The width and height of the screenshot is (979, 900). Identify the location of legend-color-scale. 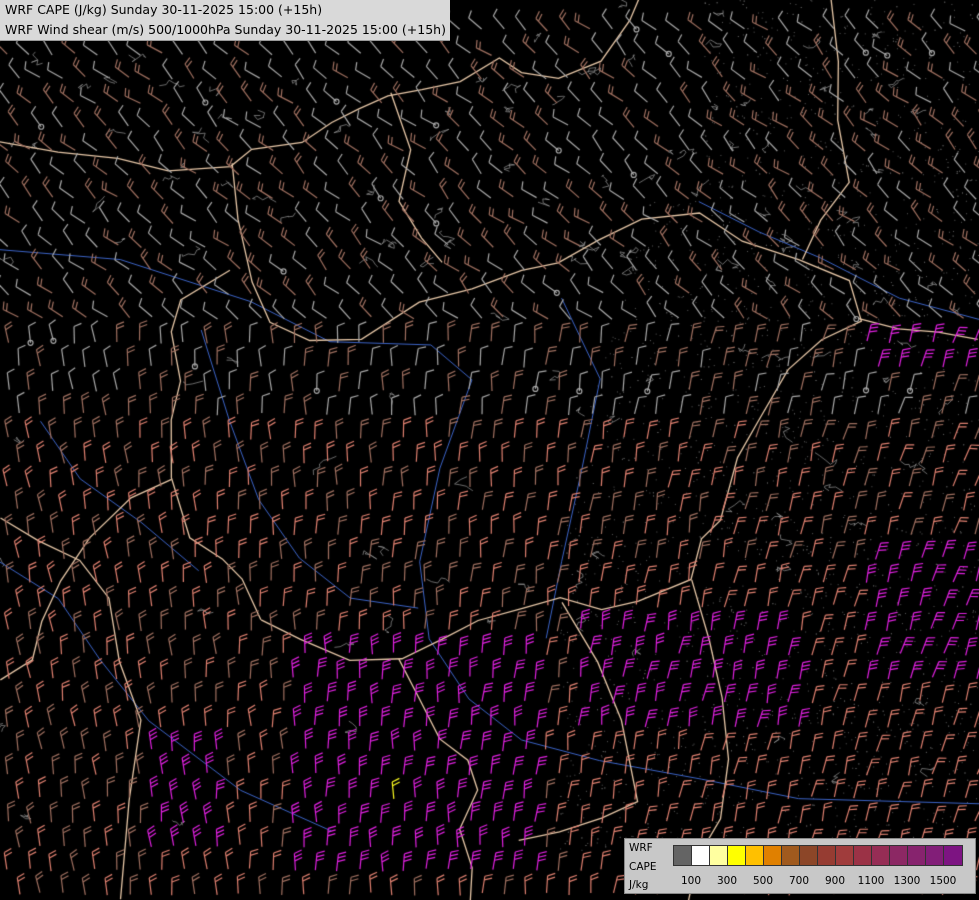
(818, 855).